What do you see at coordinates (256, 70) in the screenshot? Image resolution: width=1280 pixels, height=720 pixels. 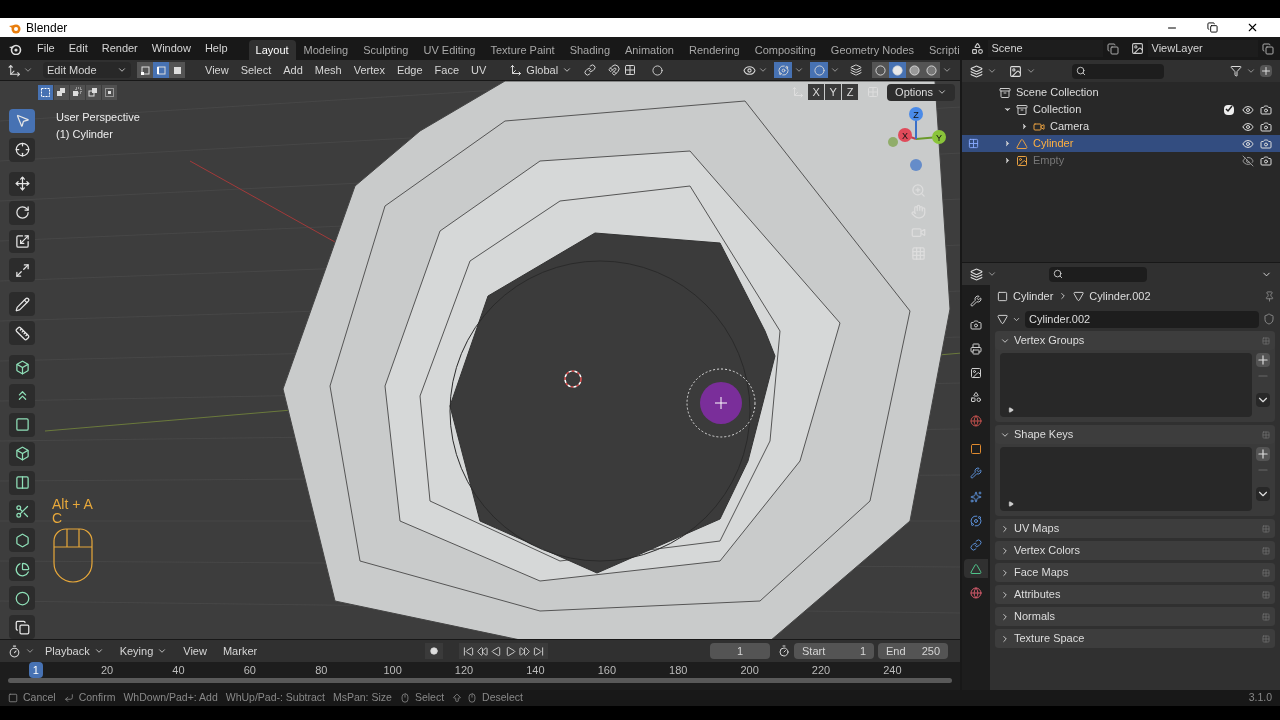 I see `menu-item: Select` at bounding box center [256, 70].